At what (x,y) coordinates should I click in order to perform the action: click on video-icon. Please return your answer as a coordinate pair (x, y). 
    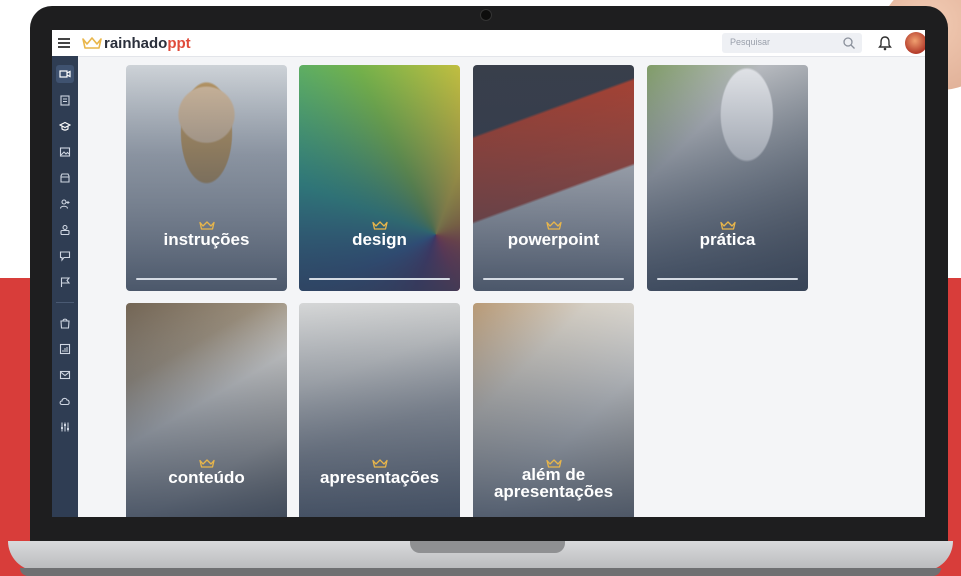
    Looking at the image, I should click on (65, 74).